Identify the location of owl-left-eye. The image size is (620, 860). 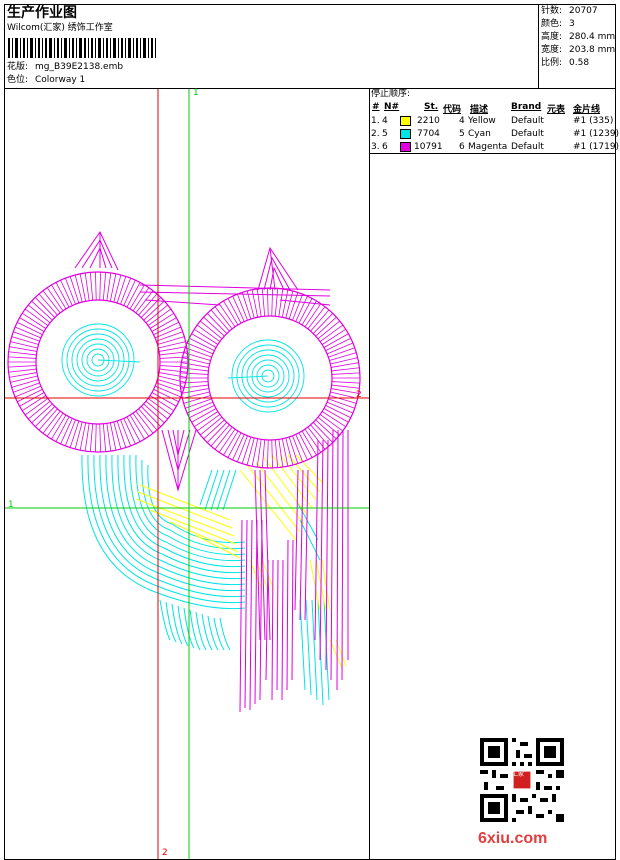
(98, 362).